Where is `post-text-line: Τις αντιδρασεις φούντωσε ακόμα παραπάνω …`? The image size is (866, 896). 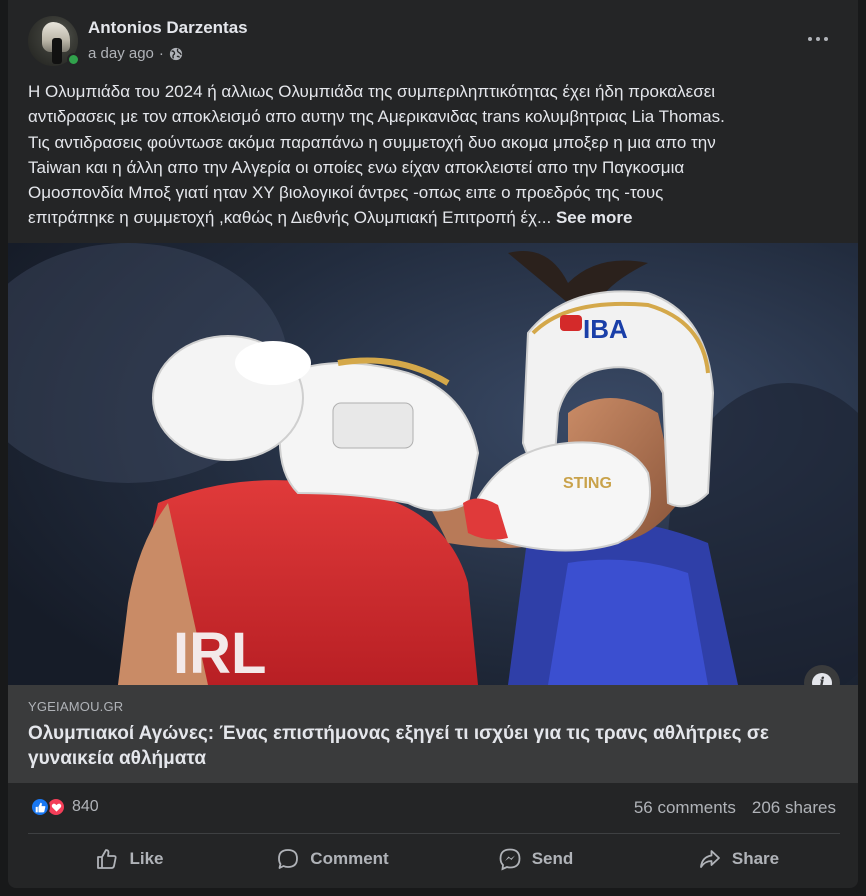 post-text-line: Τις αντιδρασεις φούντωσε ακόμα παραπάνω … is located at coordinates (372, 142).